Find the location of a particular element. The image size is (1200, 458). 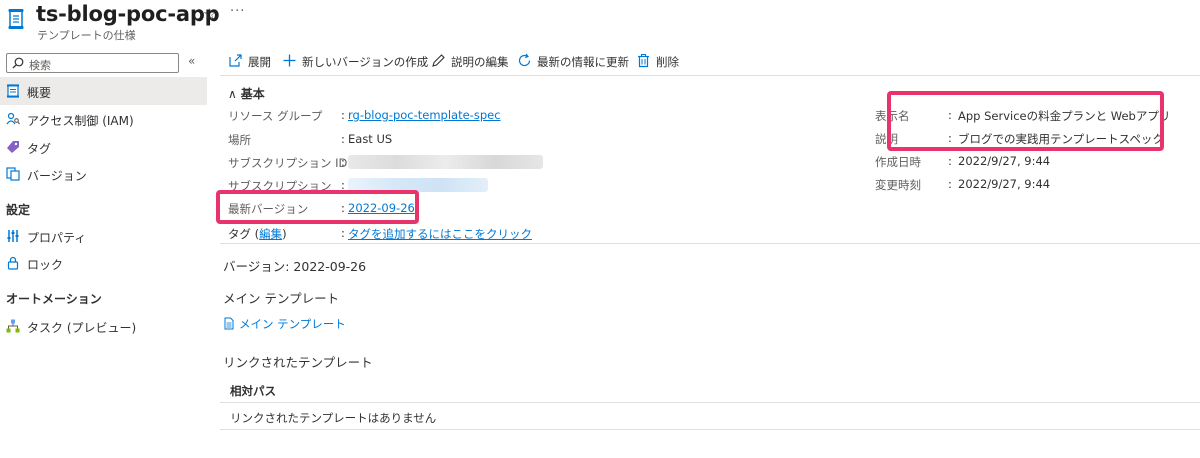

sidebar-item-label: タスク (プレビュー) is located at coordinates (82, 328).